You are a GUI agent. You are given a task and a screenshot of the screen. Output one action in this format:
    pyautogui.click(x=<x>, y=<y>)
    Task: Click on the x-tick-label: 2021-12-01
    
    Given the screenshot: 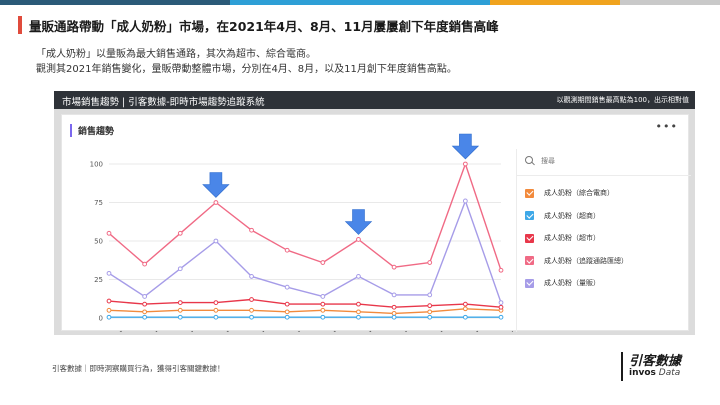 What is the action you would take?
    pyautogui.click(x=497, y=330)
    